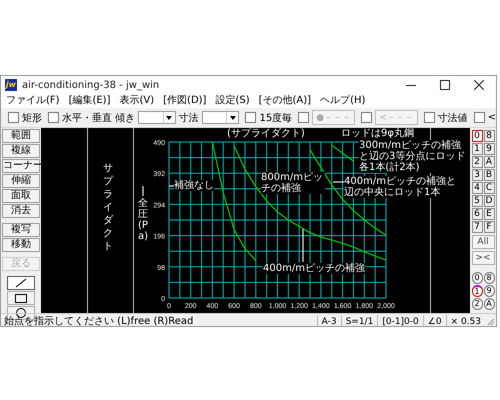 This screenshot has height=400, width=500. What do you see at coordinates (400, 320) in the screenshot?
I see `status-field: [0-1]0-0` at bounding box center [400, 320].